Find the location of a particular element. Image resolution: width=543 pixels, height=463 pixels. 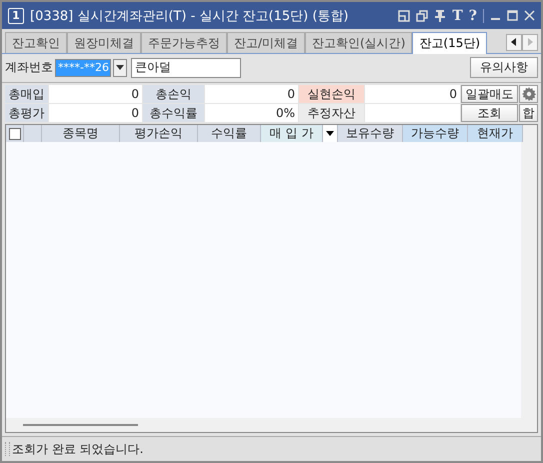

tab: 원장미체결 is located at coordinates (104, 42).